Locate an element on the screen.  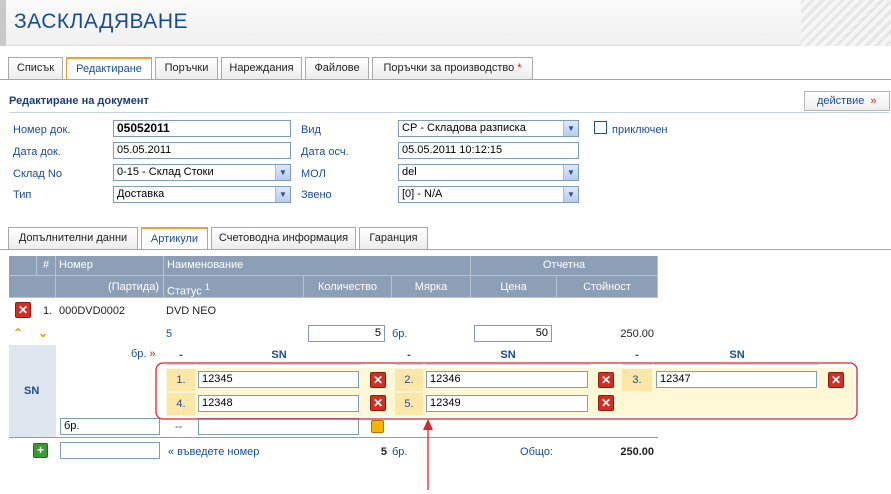
highlight-box is located at coordinates (506, 391).